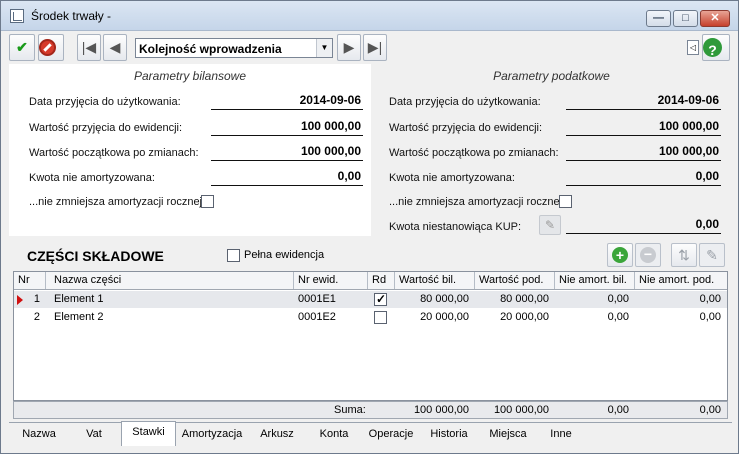 This screenshot has height=454, width=739. What do you see at coordinates (561, 434) in the screenshot?
I see `tab-inne: Inne` at bounding box center [561, 434].